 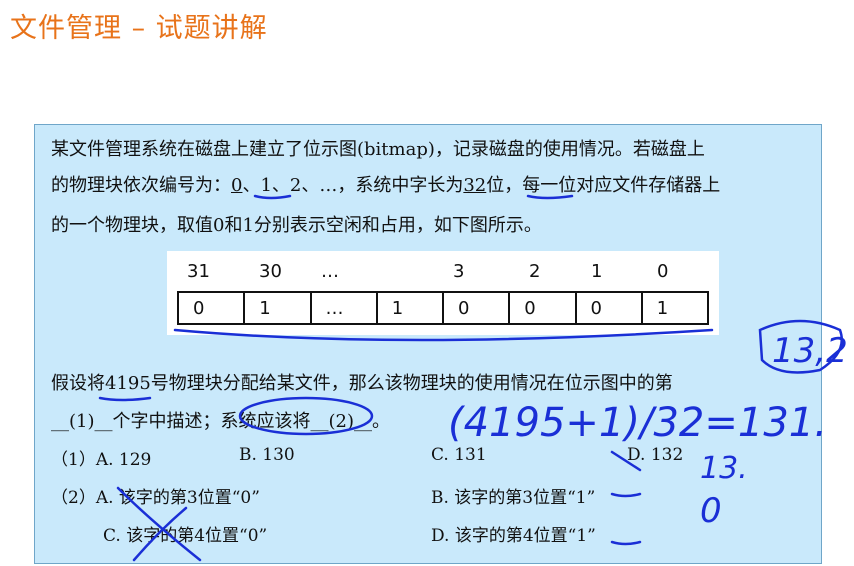 I want to click on question-line-2-b: 0, so click(x=237, y=185).